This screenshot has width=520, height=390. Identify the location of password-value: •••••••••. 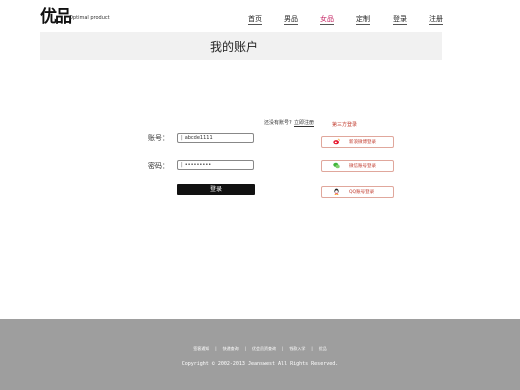
(198, 165).